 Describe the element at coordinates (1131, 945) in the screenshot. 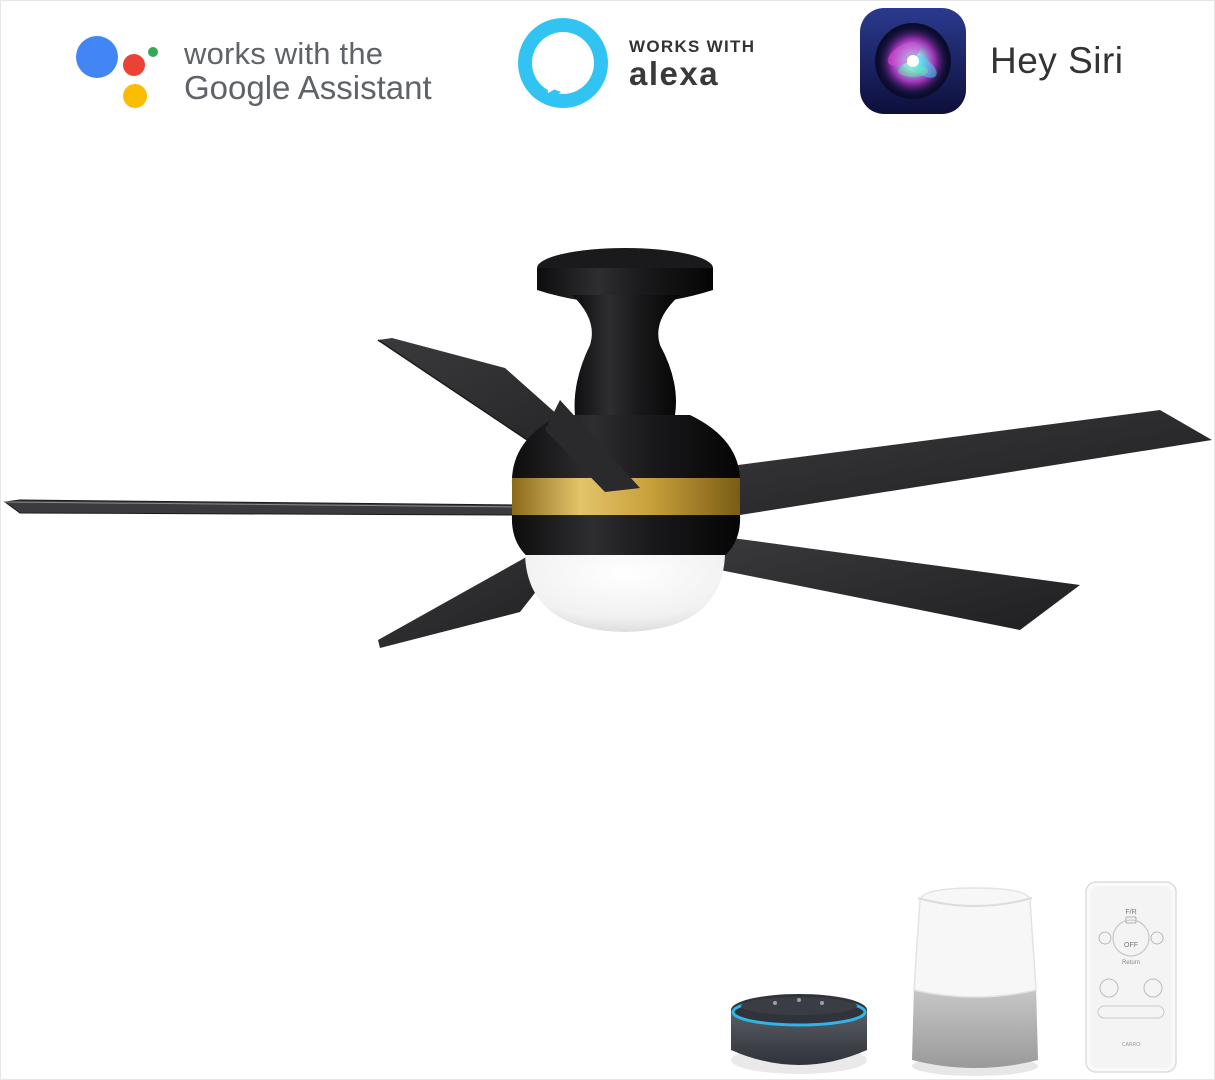

I see `remote-off-label: OFF` at that location.